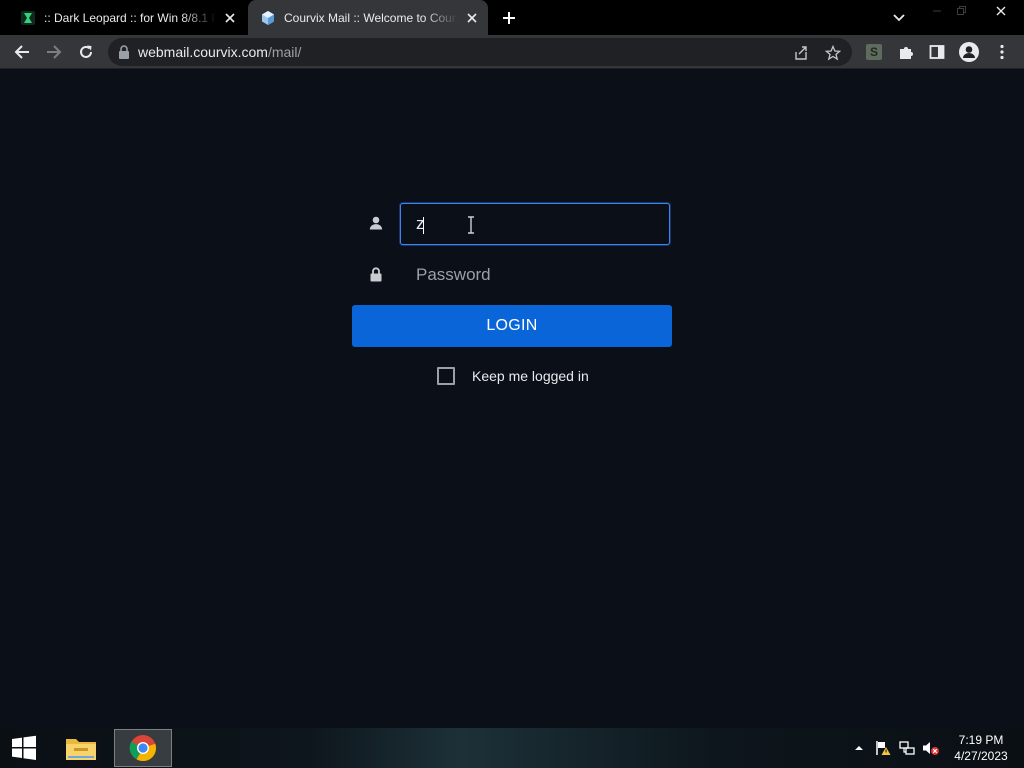 This screenshot has width=1024, height=768. Describe the element at coordinates (203, 52) in the screenshot. I see `url-host: webmail.courvix.com` at that location.